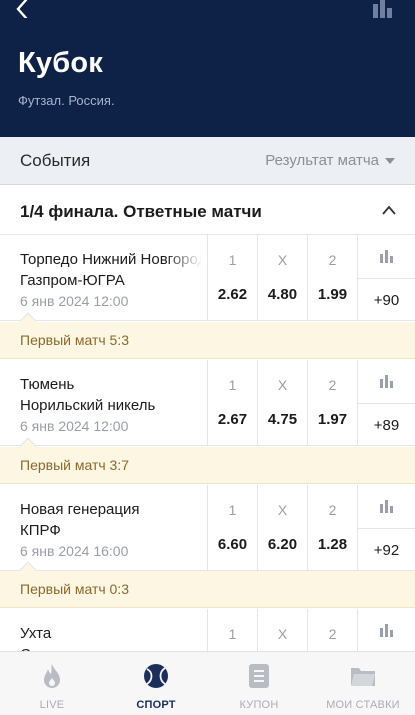 This screenshot has width=415, height=715. I want to click on tab-sport: СПОРТ, so click(156, 683).